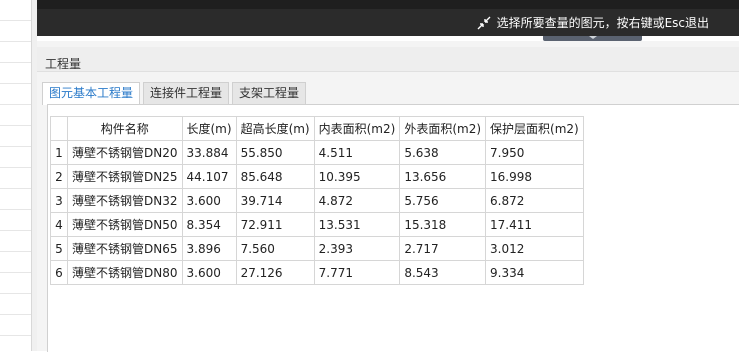 The width and height of the screenshot is (739, 352). I want to click on cell-length: 3.896, so click(209, 248).